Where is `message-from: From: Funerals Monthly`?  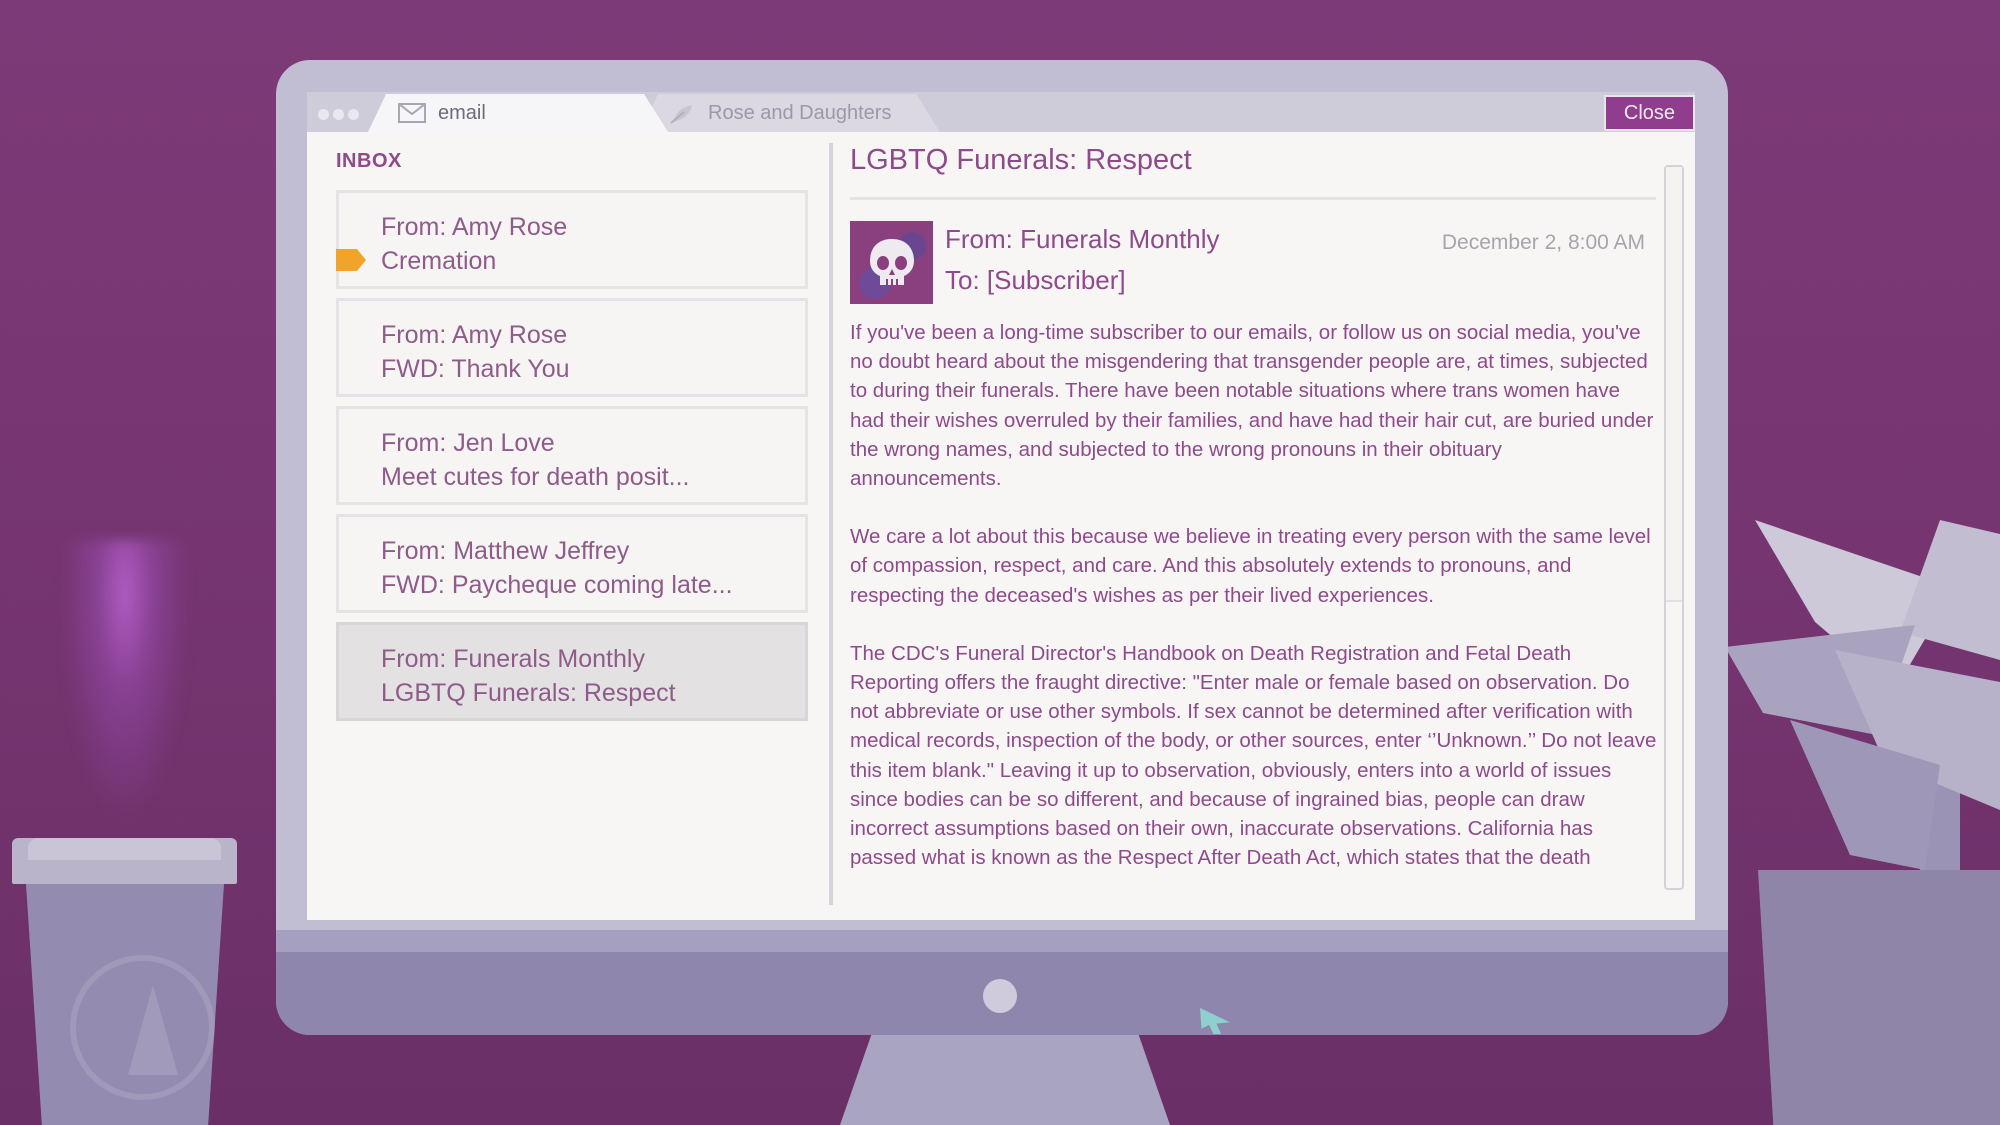 message-from: From: Funerals Monthly is located at coordinates (1082, 239).